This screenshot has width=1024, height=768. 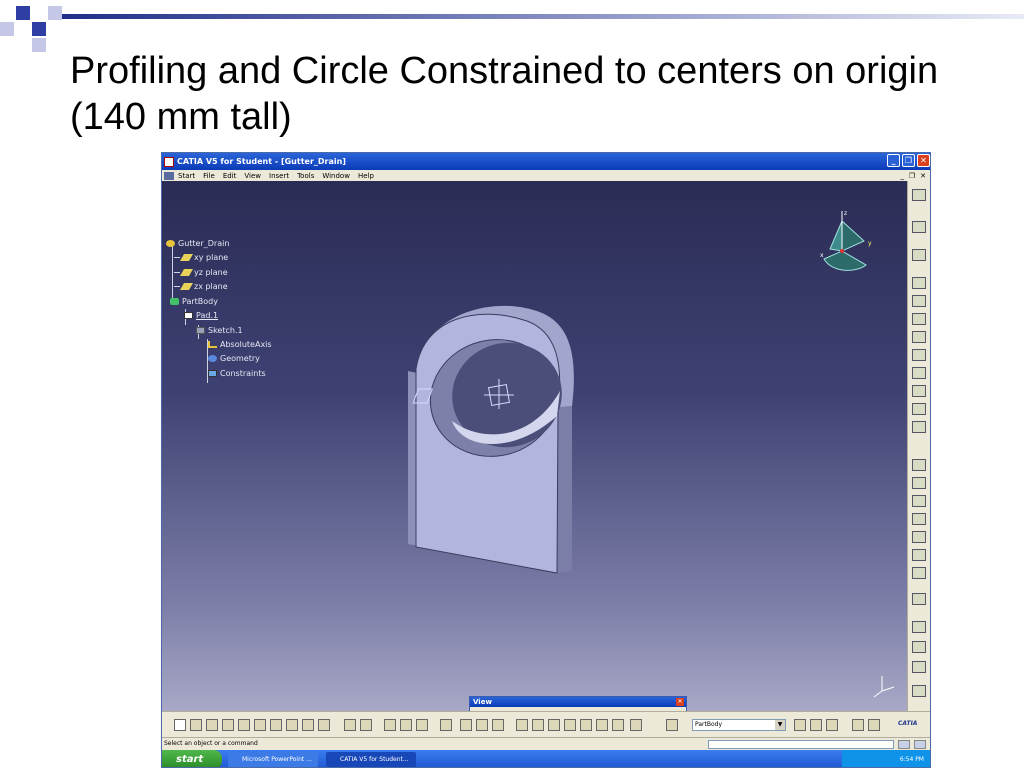 What do you see at coordinates (186, 176) in the screenshot?
I see `menu-start: Start` at bounding box center [186, 176].